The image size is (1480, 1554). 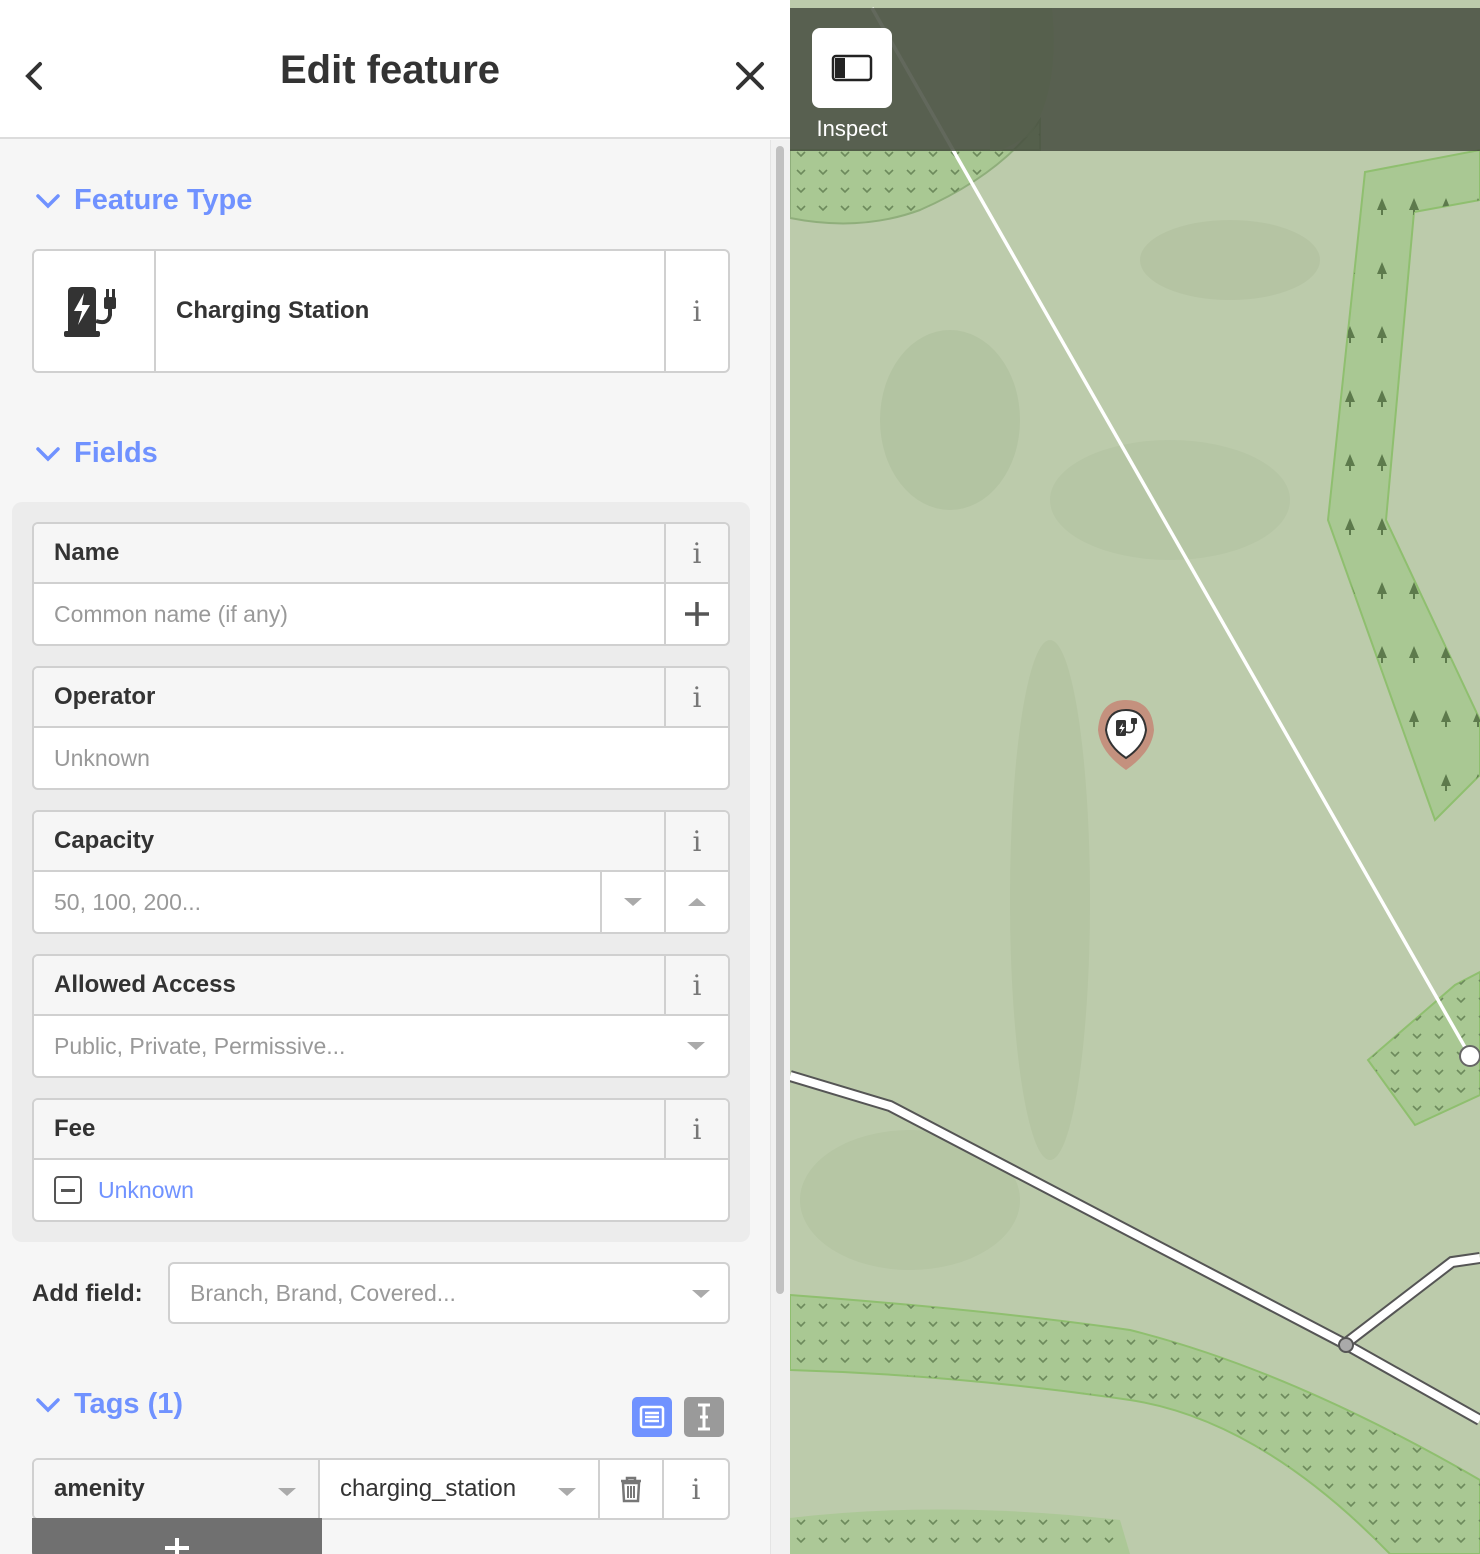 I want to click on increment-icon, so click(x=697, y=902).